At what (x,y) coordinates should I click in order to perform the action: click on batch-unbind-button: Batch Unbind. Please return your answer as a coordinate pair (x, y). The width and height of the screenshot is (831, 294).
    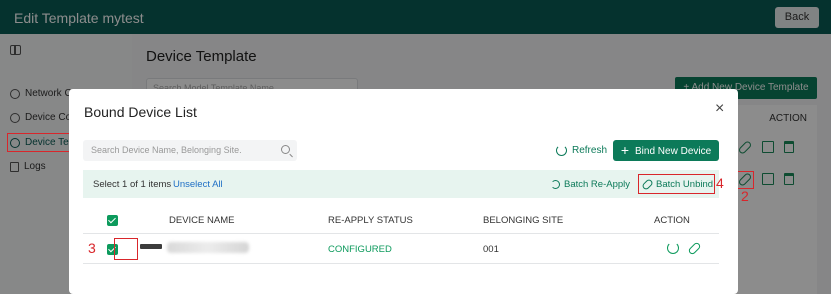
    Looking at the image, I should click on (676, 184).